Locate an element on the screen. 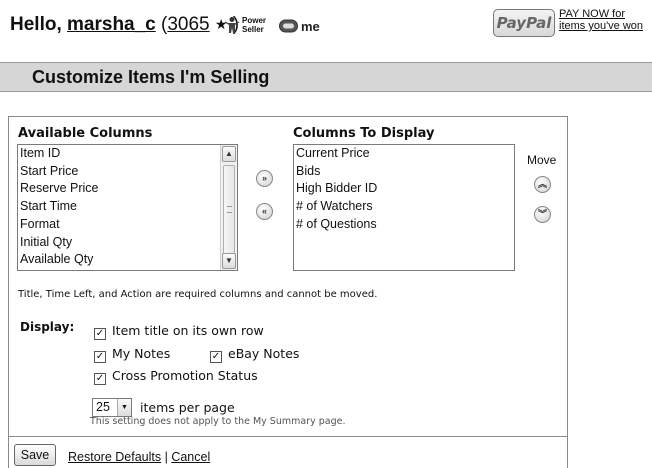 The image size is (652, 468). footer-links: Restore Defaults | Cancel is located at coordinates (139, 457).